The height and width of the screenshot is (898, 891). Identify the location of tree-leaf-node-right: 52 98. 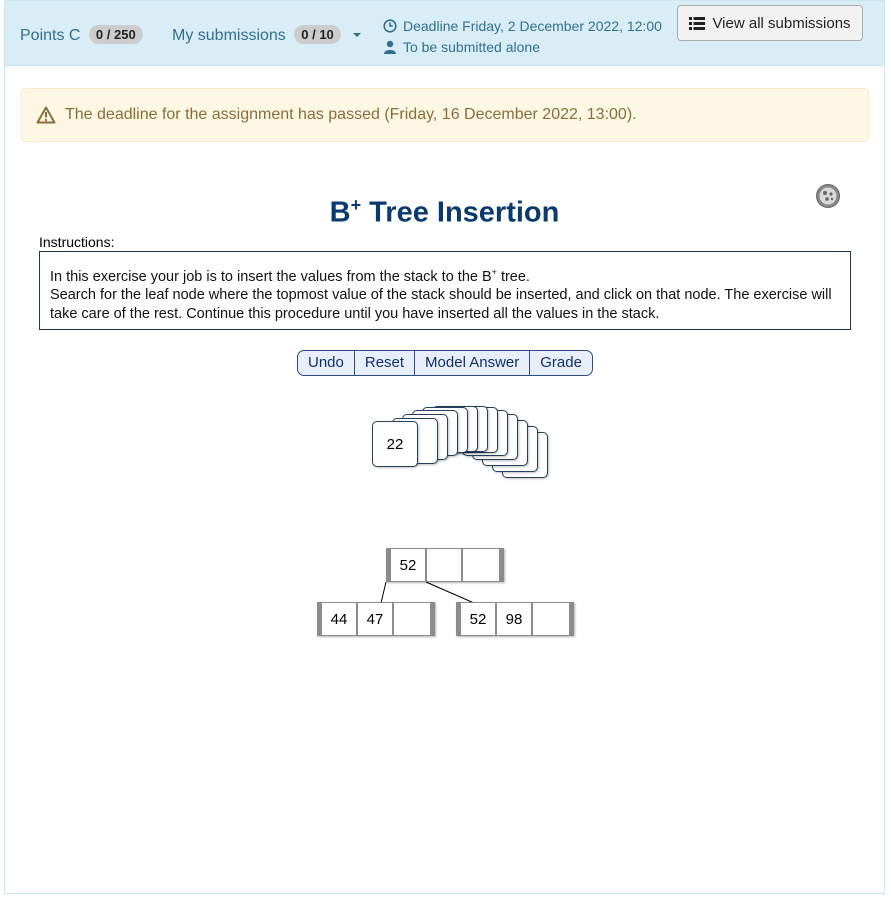
(515, 619).